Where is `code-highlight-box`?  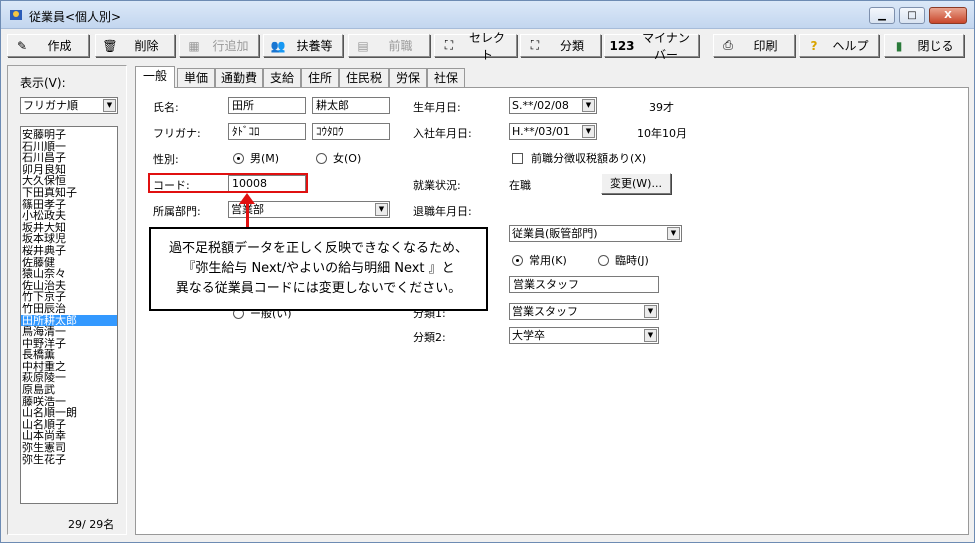 code-highlight-box is located at coordinates (228, 183).